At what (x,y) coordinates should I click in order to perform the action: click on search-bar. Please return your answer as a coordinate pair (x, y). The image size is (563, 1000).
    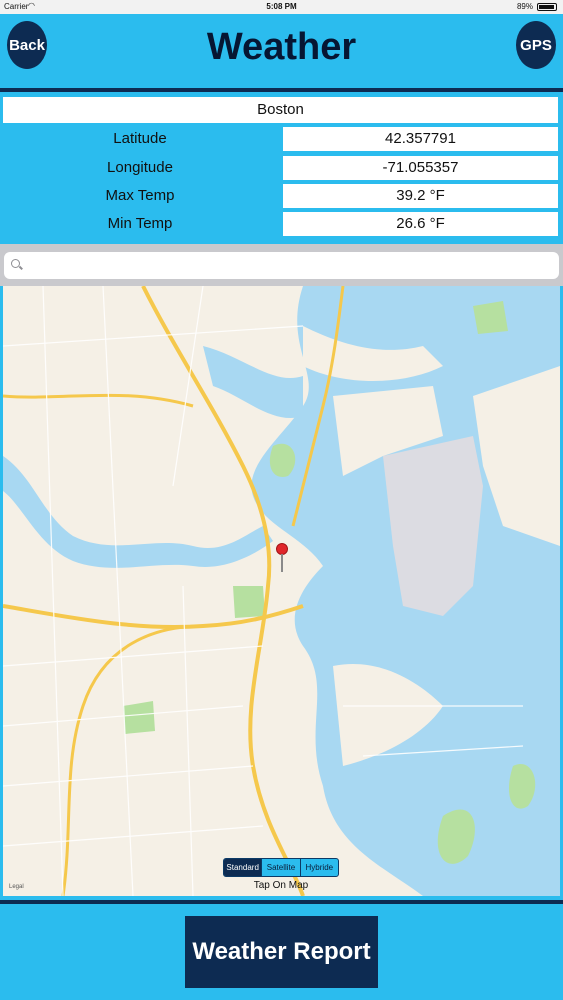
    Looking at the image, I should click on (281, 265).